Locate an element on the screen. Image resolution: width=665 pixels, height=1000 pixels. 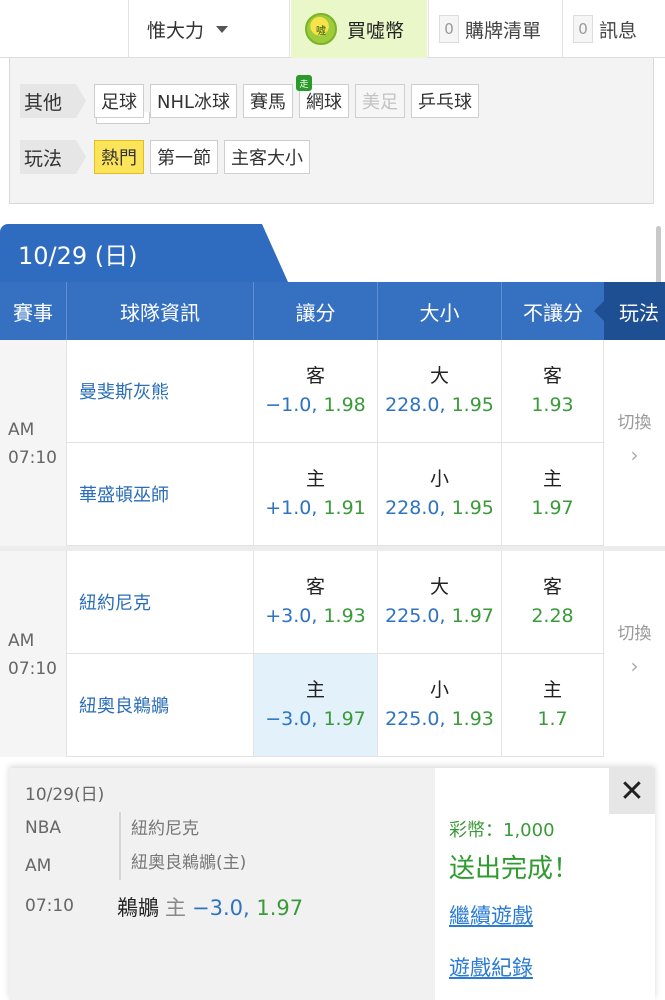
message-count-badge: 0 is located at coordinates (583, 29).